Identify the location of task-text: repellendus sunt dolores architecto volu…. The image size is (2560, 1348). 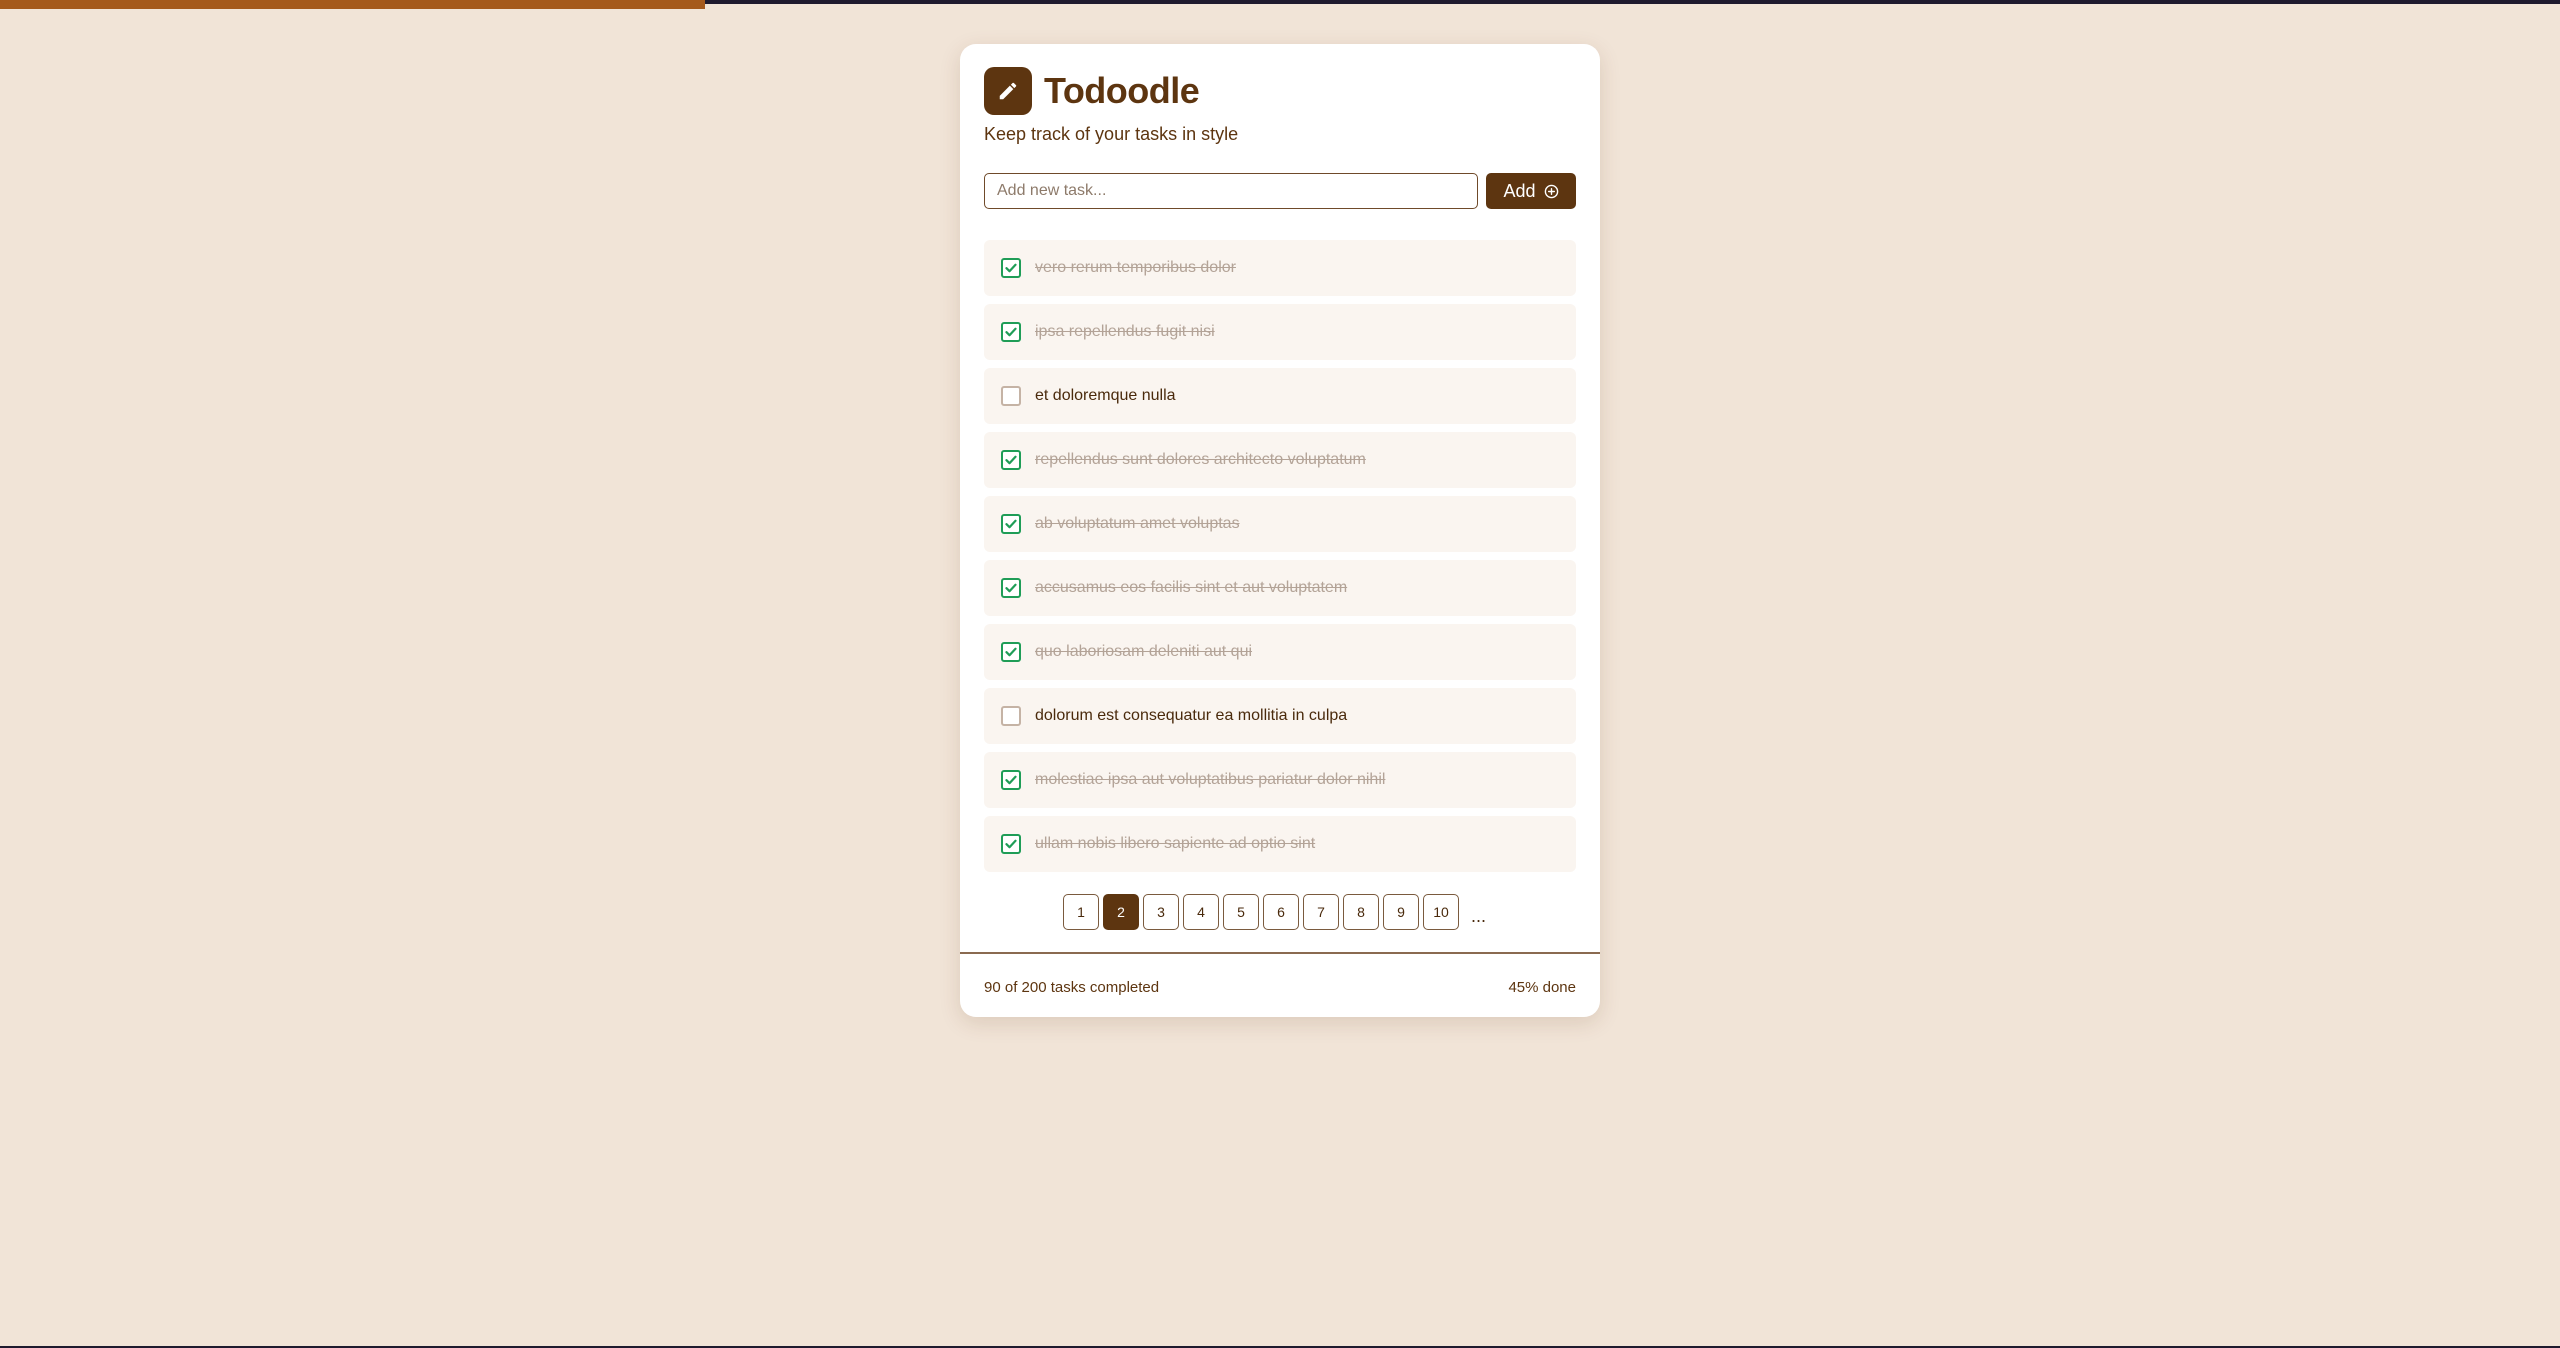
(1200, 459).